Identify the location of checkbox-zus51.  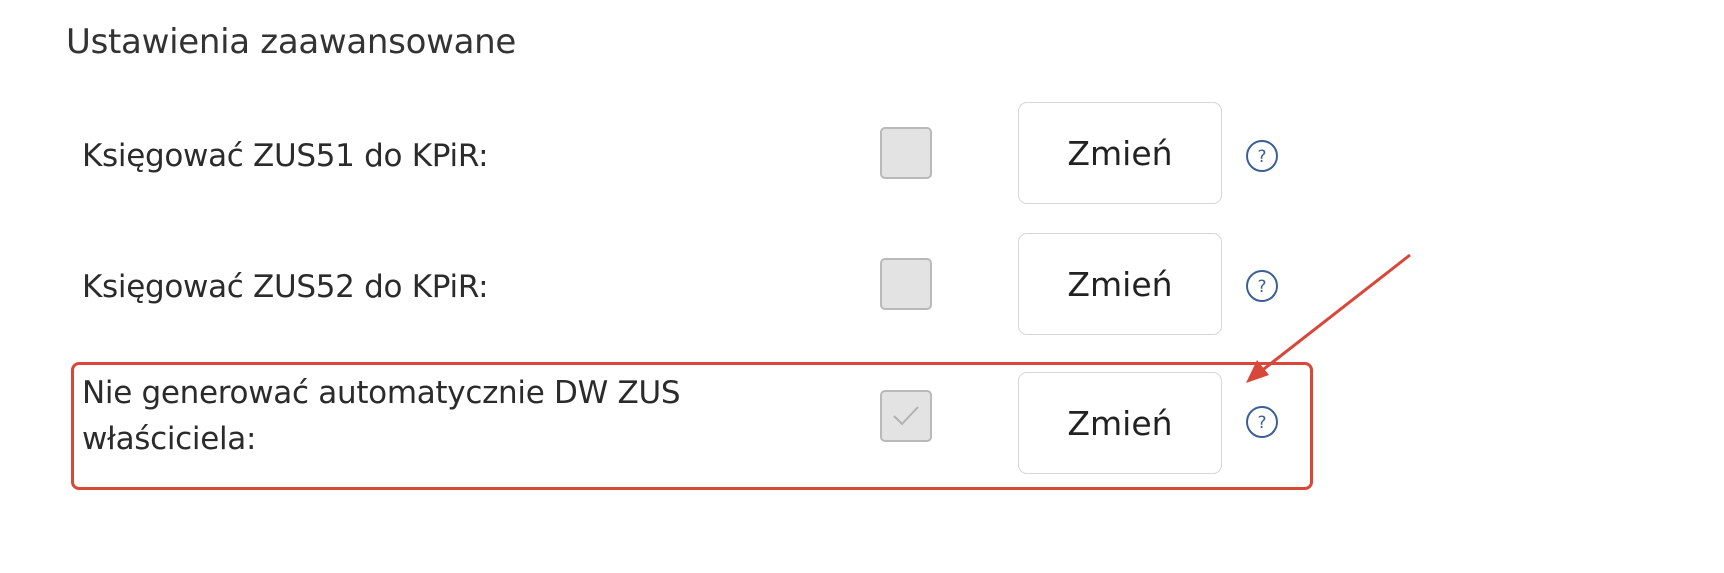
(906, 153).